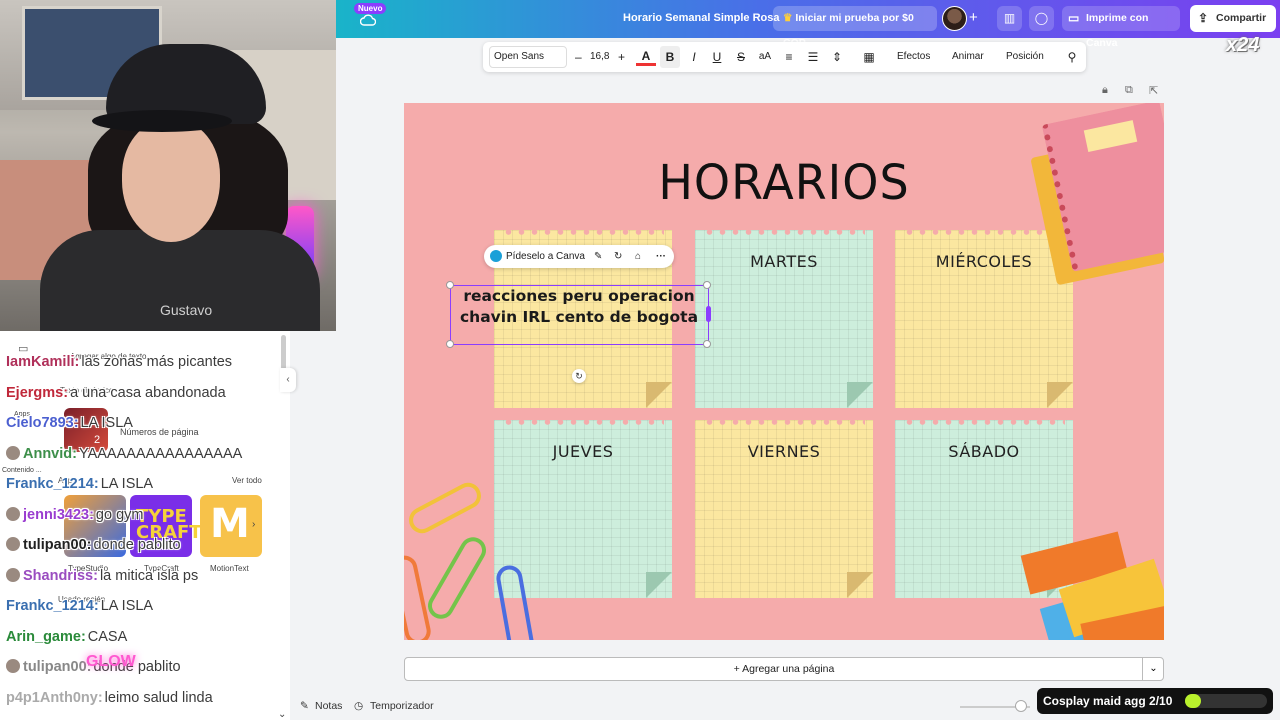 This screenshot has height=720, width=1280. I want to click on webcam-overlay: Gustavo, so click(168, 165).